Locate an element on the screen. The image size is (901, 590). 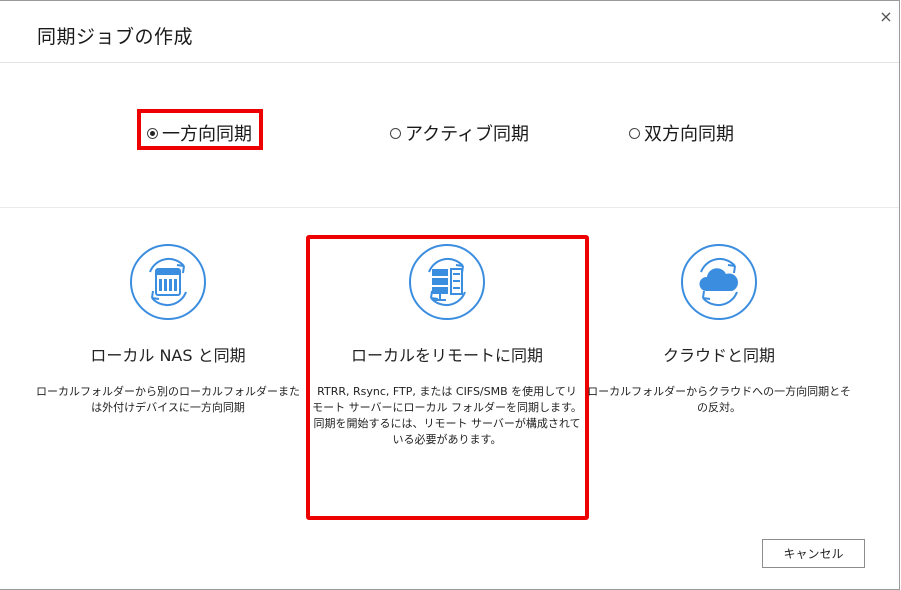
nas-sync-icon is located at coordinates (168, 282).